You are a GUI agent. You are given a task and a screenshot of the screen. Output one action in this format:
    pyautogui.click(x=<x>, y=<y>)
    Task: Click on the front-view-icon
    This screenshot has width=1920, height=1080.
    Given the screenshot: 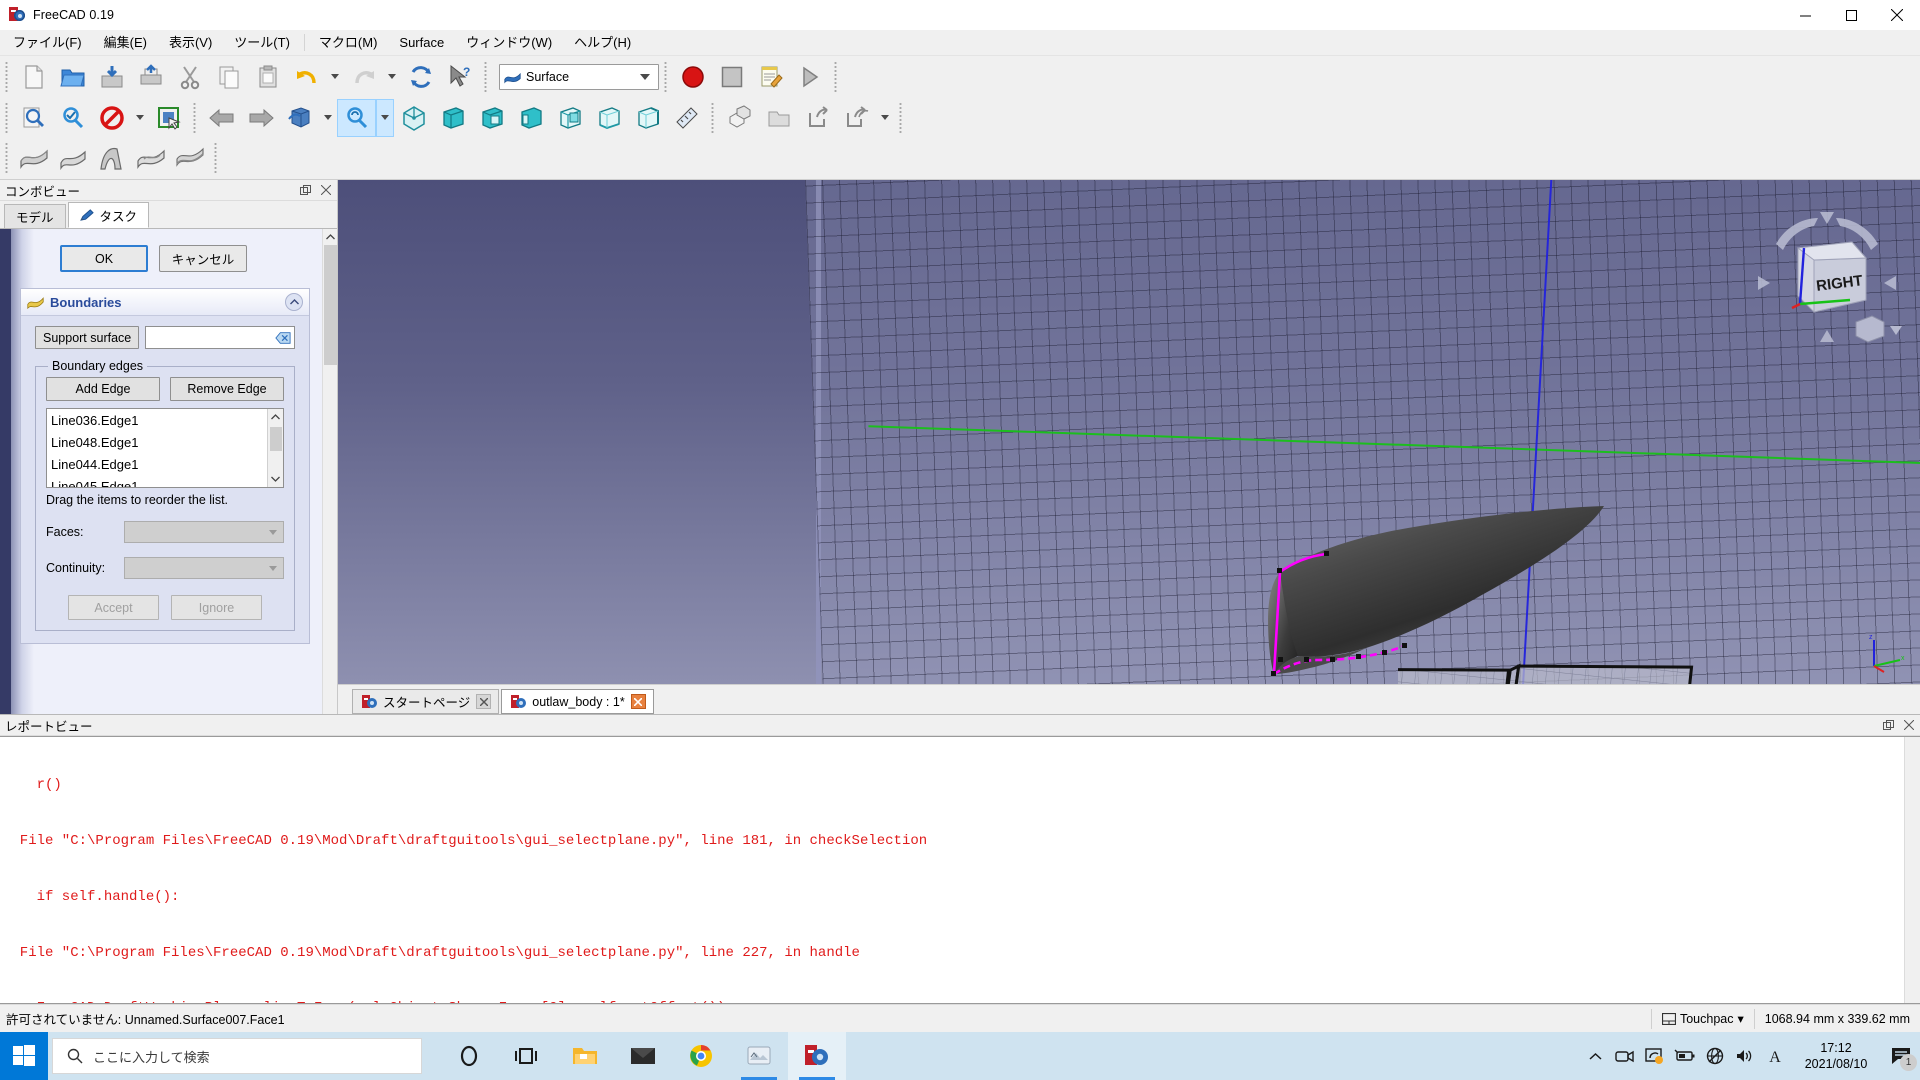 What is the action you would take?
    pyautogui.click(x=452, y=118)
    